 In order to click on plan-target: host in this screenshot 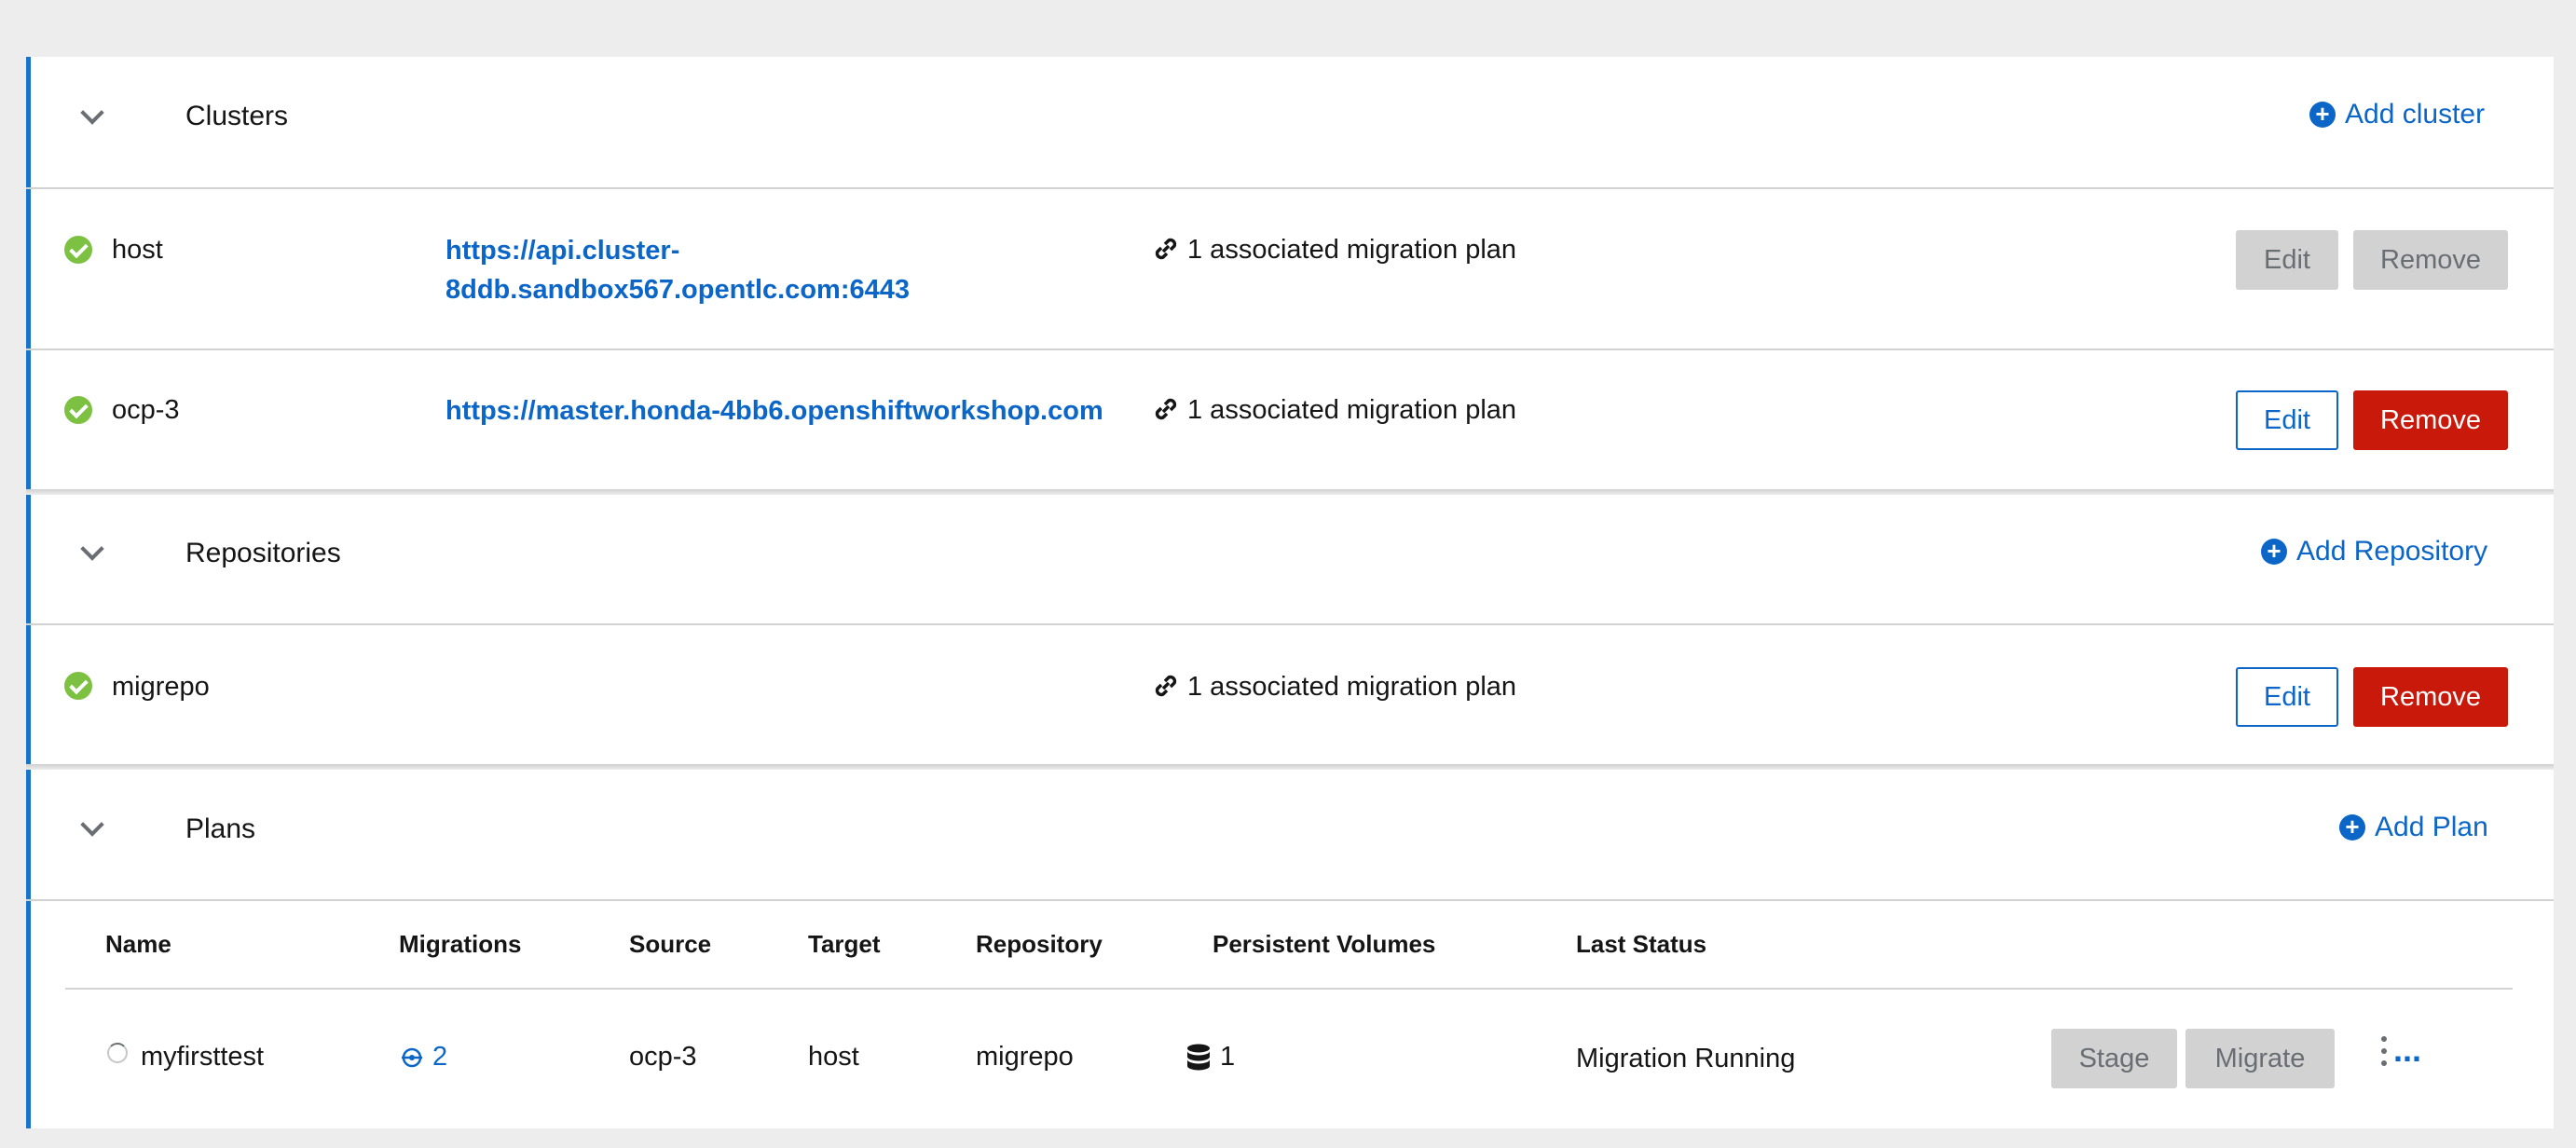, I will do `click(833, 1057)`.